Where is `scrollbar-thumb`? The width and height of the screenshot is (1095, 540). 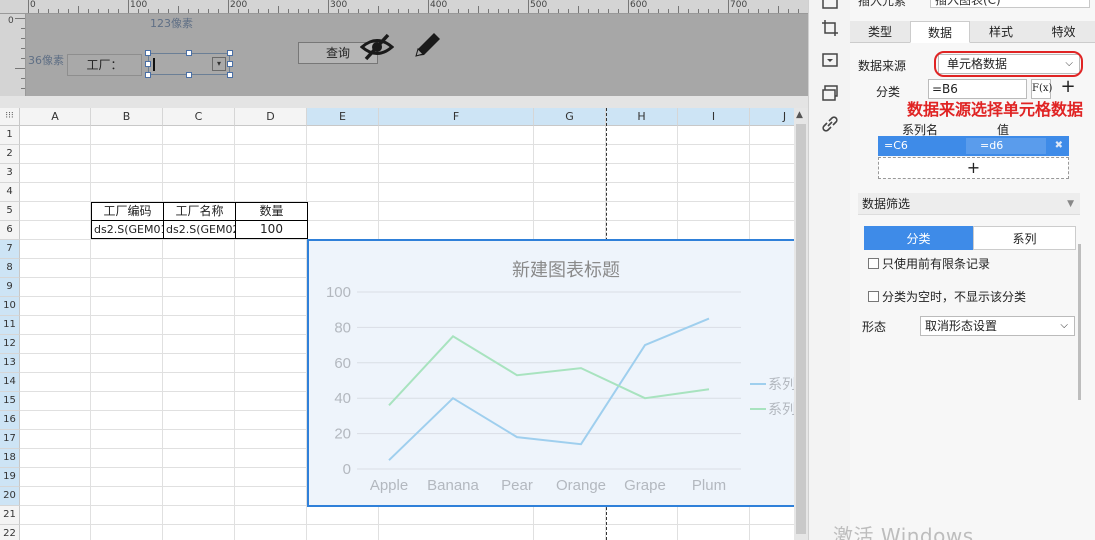
scrollbar-thumb is located at coordinates (801, 329).